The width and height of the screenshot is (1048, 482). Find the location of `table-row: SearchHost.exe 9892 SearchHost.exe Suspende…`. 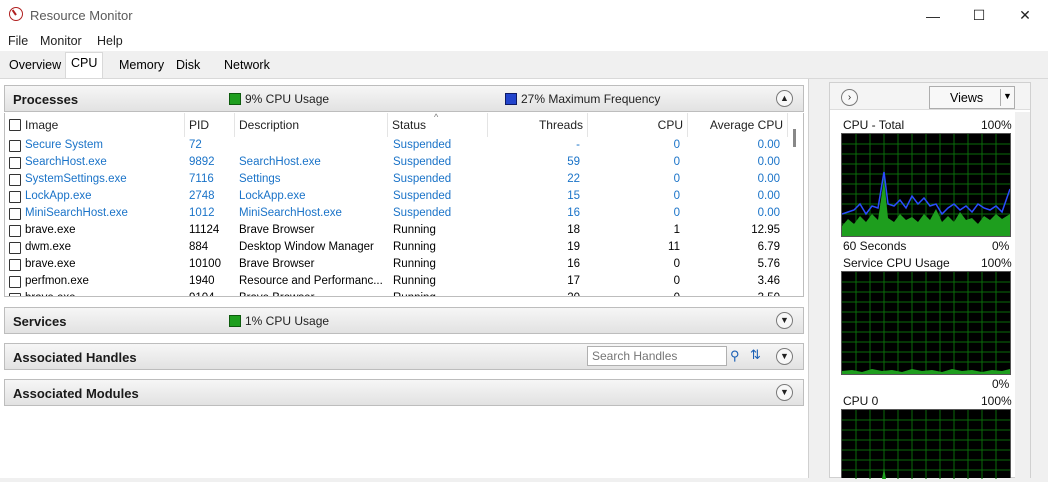

table-row: SearchHost.exe 9892 SearchHost.exe Suspende… is located at coordinates (396, 162).